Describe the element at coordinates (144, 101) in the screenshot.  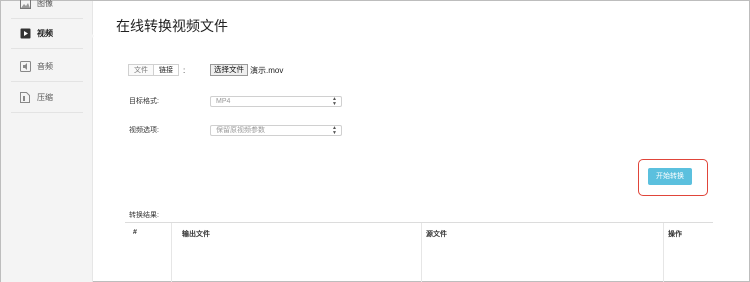
I see `format-label: 目标格式:` at that location.